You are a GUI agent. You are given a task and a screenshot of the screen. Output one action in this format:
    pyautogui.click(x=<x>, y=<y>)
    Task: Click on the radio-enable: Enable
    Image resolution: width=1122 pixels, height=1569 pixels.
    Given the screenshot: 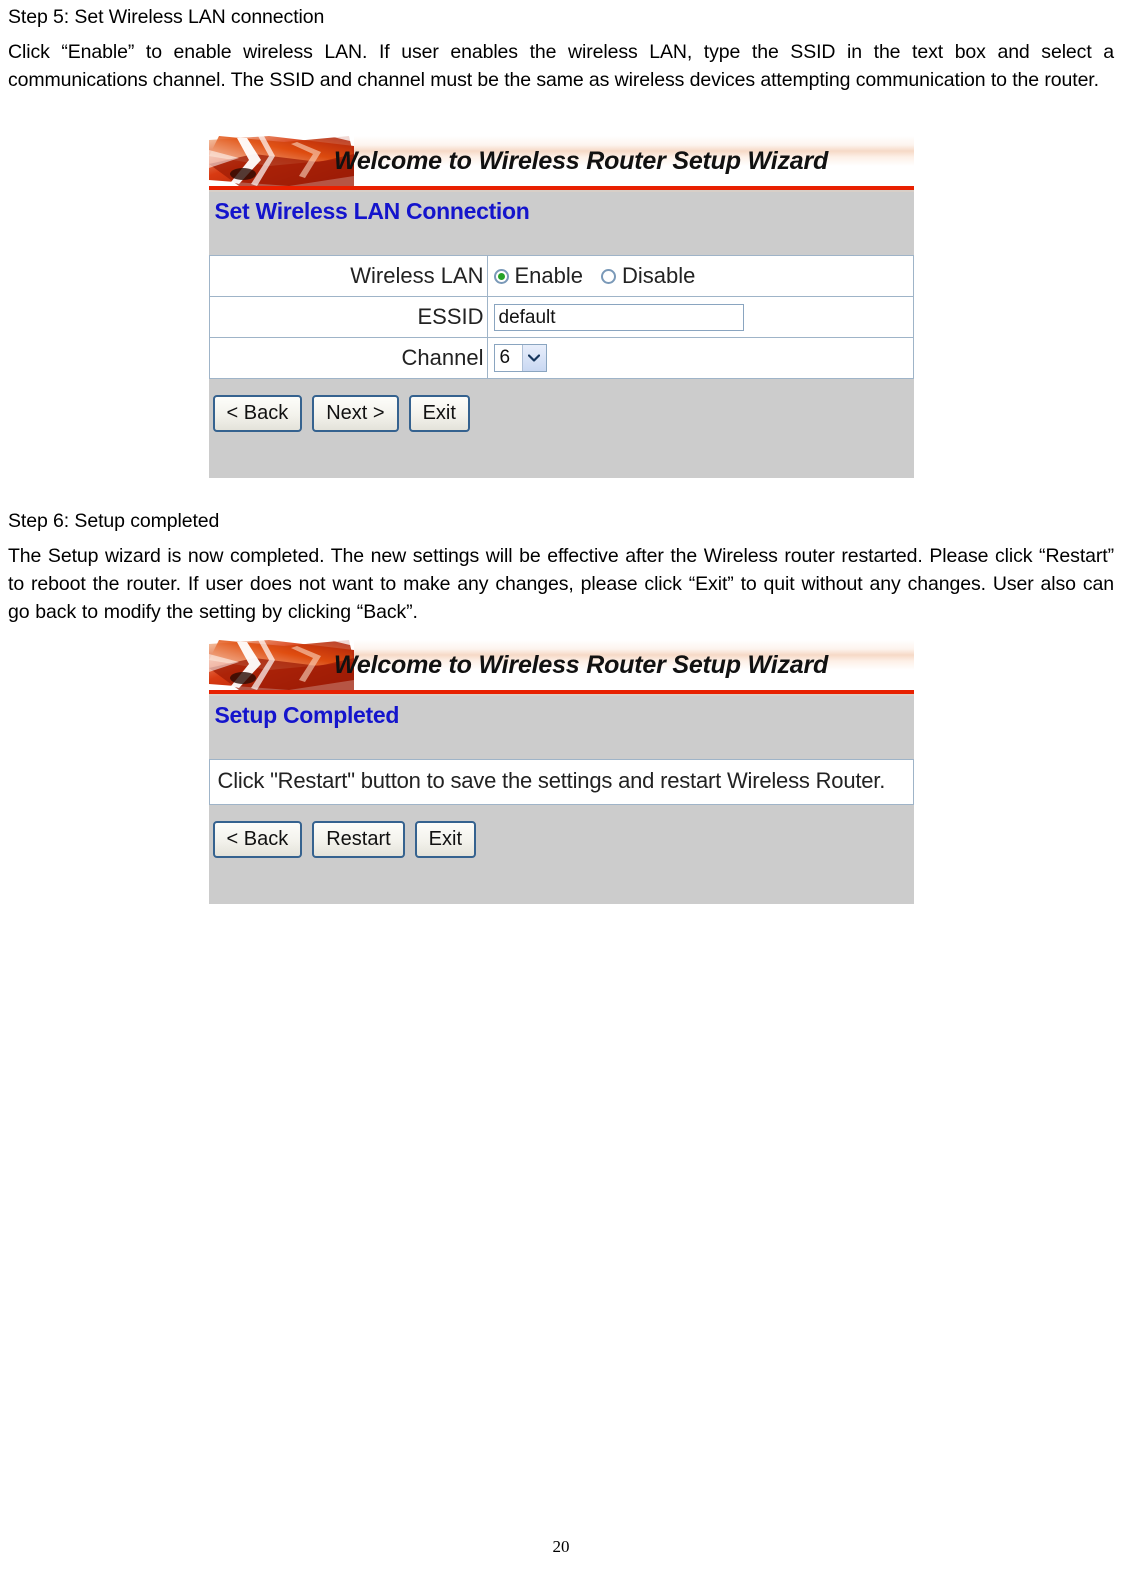 What is the action you would take?
    pyautogui.click(x=538, y=276)
    